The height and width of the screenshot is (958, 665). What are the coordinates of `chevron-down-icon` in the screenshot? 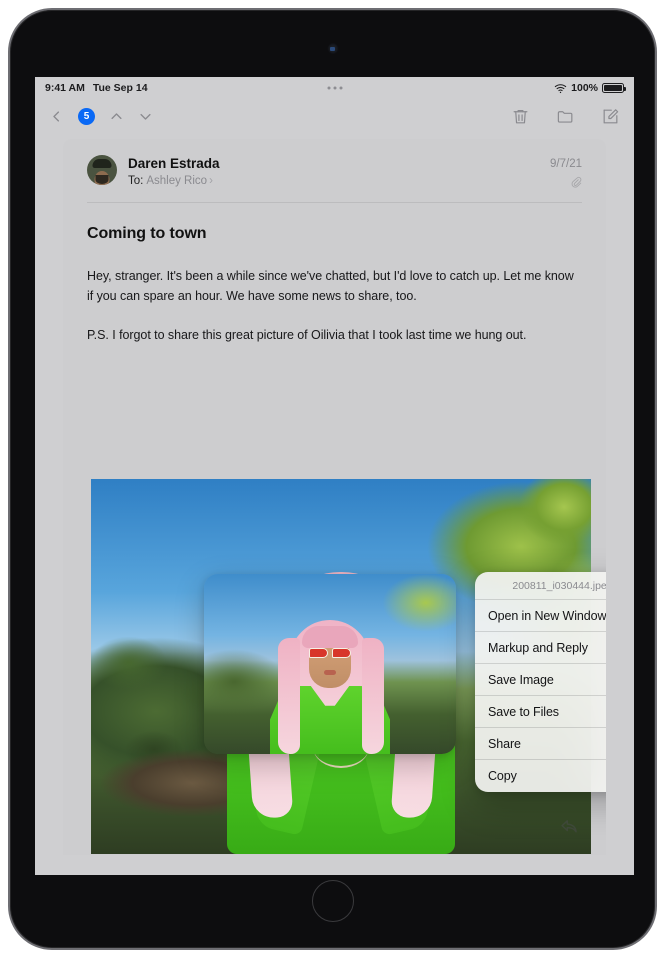 It's located at (145, 116).